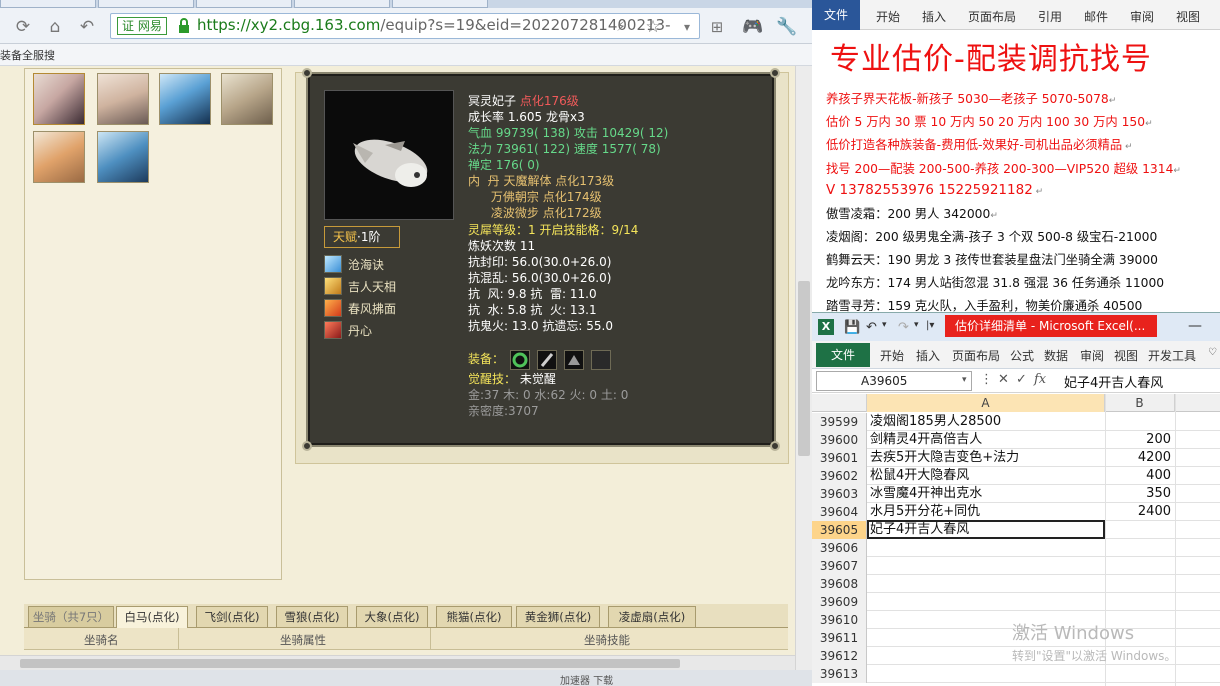 Image resolution: width=1220 pixels, height=686 pixels. What do you see at coordinates (87, 27) in the screenshot?
I see `back-icon: ↶` at bounding box center [87, 27].